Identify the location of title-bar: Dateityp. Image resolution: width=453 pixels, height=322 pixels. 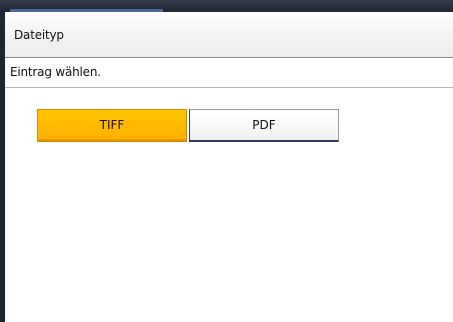
(229, 35).